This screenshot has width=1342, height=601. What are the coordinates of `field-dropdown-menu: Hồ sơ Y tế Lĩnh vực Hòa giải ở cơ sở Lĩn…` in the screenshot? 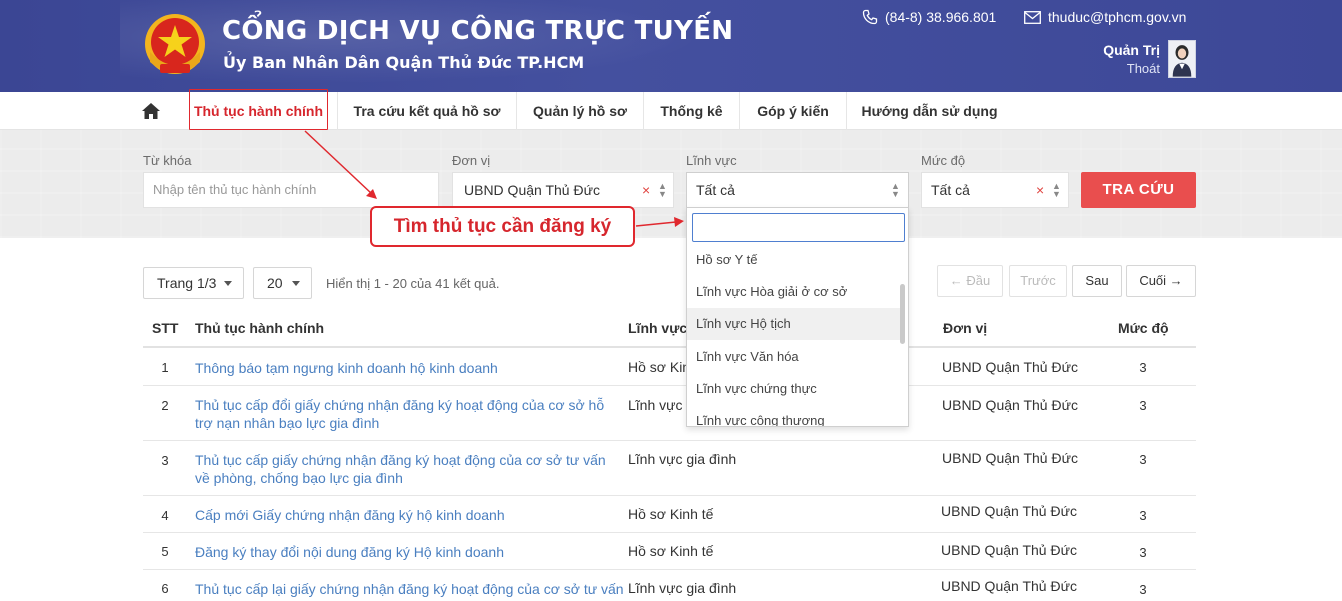 It's located at (797, 317).